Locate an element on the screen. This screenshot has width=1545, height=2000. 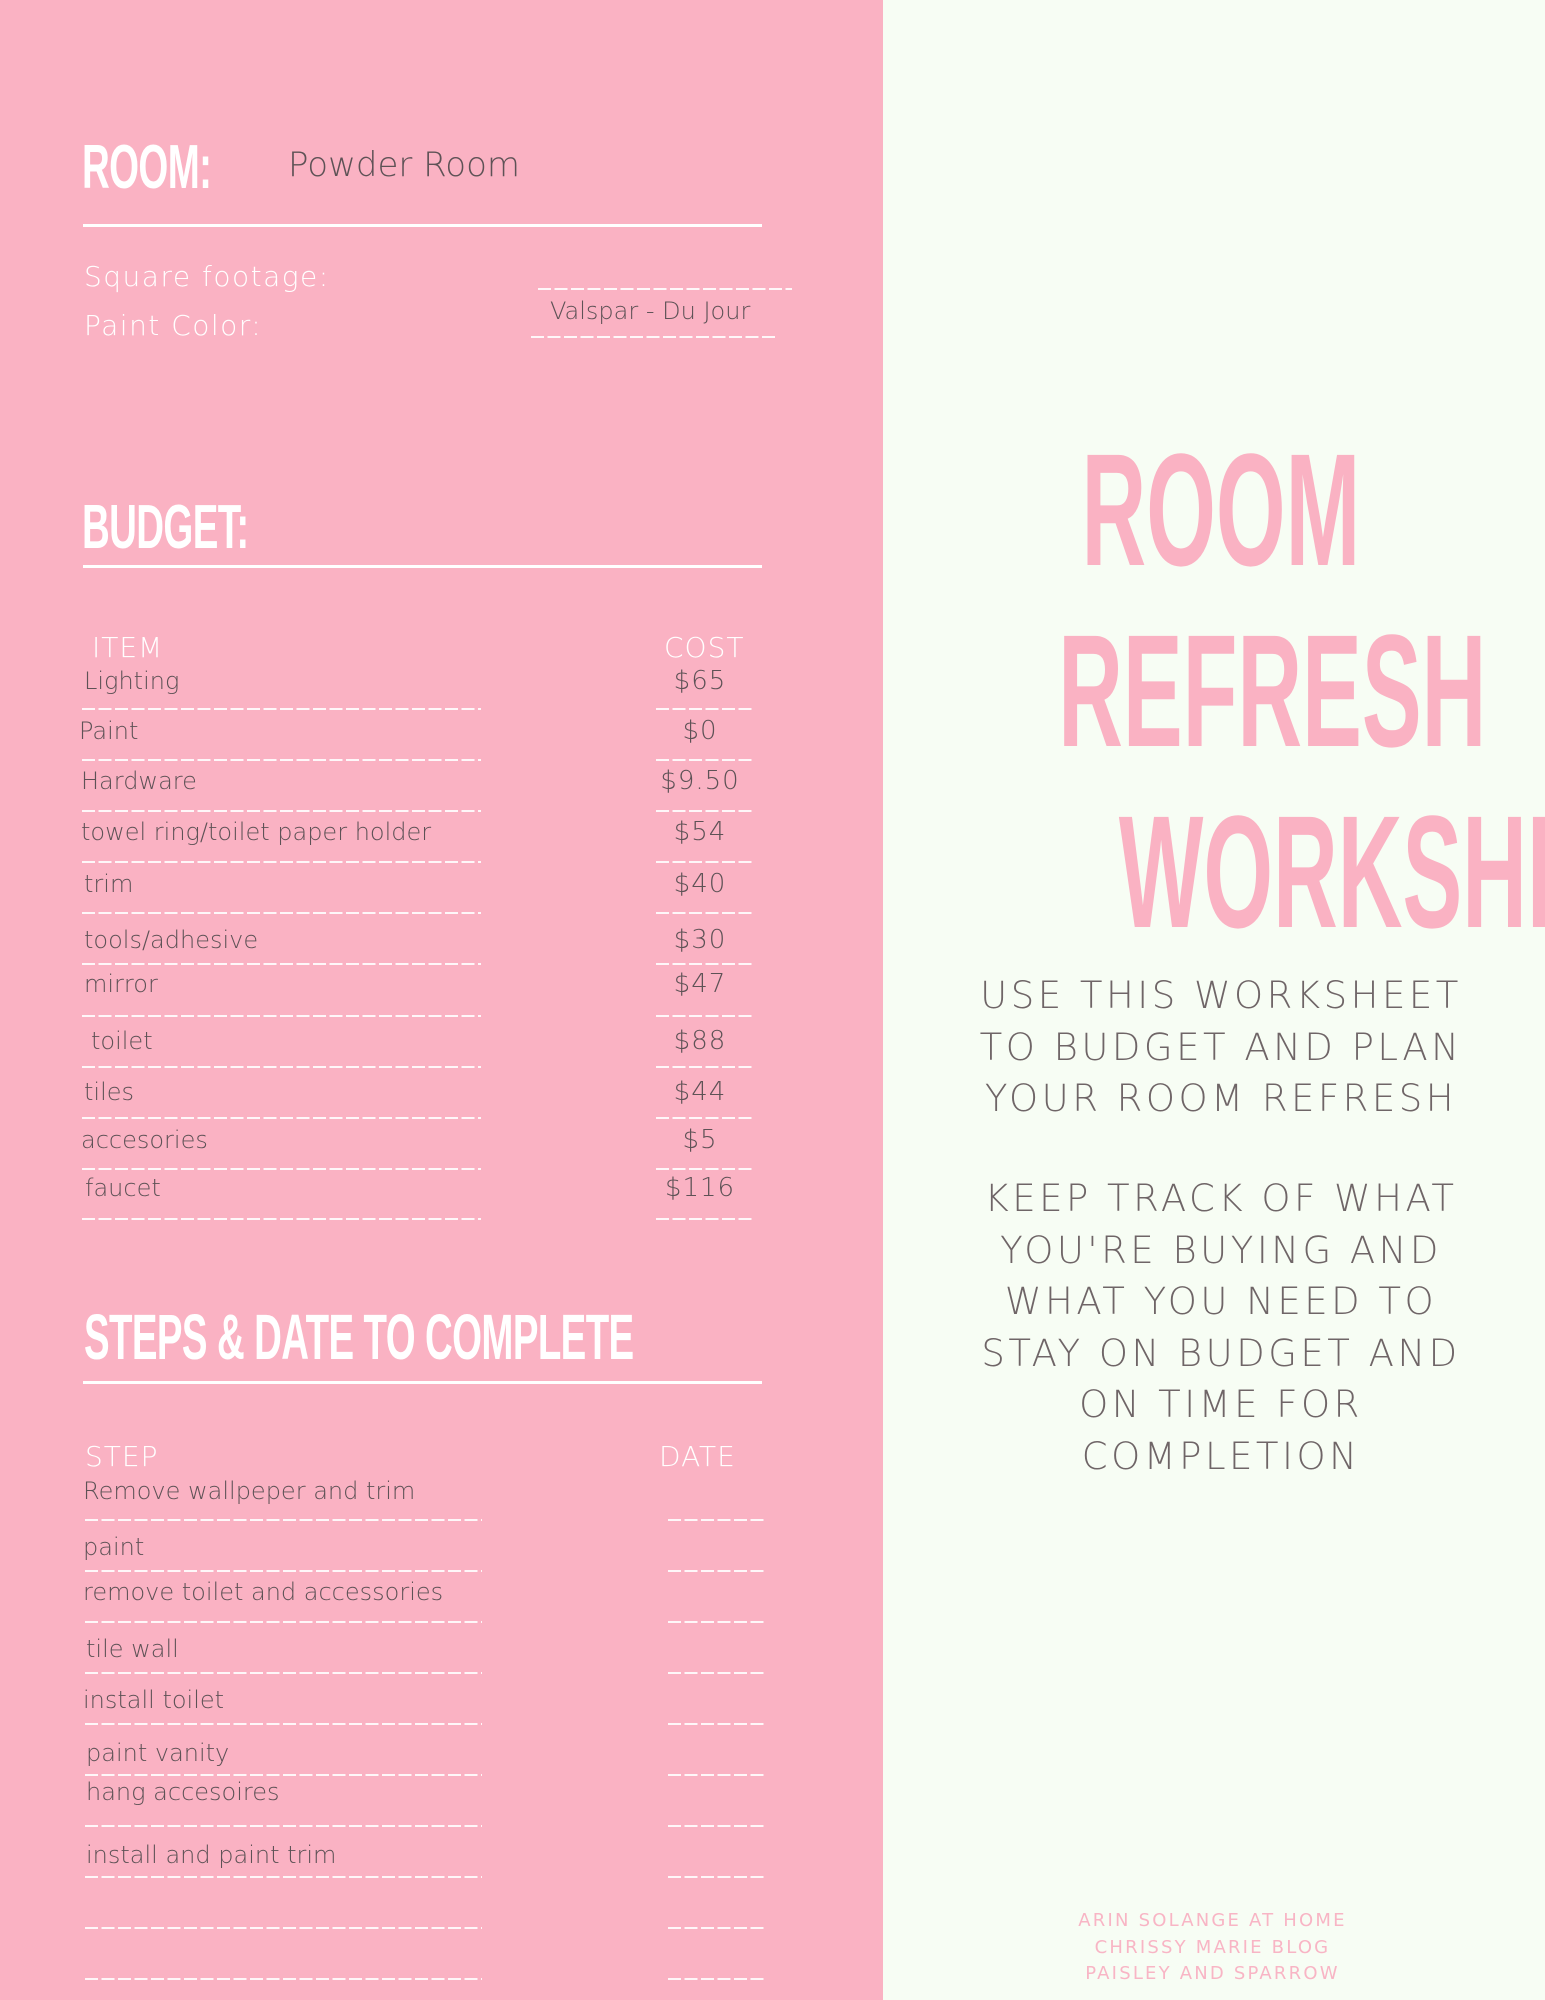
room-name-value: Powder Room is located at coordinates (404, 165).